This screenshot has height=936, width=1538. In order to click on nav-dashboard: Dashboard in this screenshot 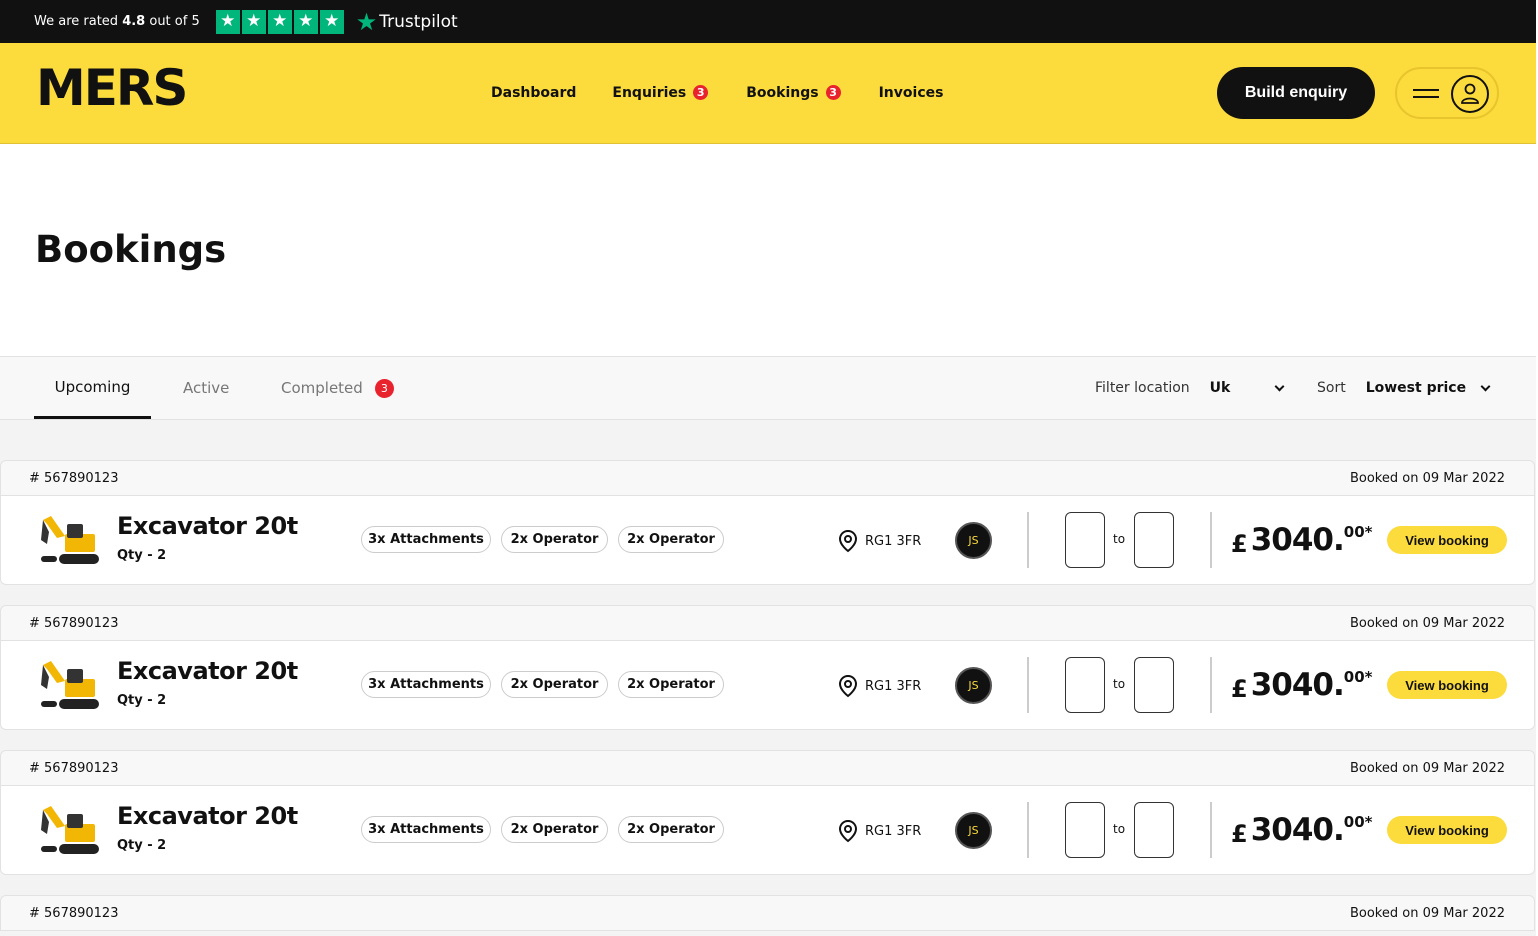, I will do `click(533, 93)`.